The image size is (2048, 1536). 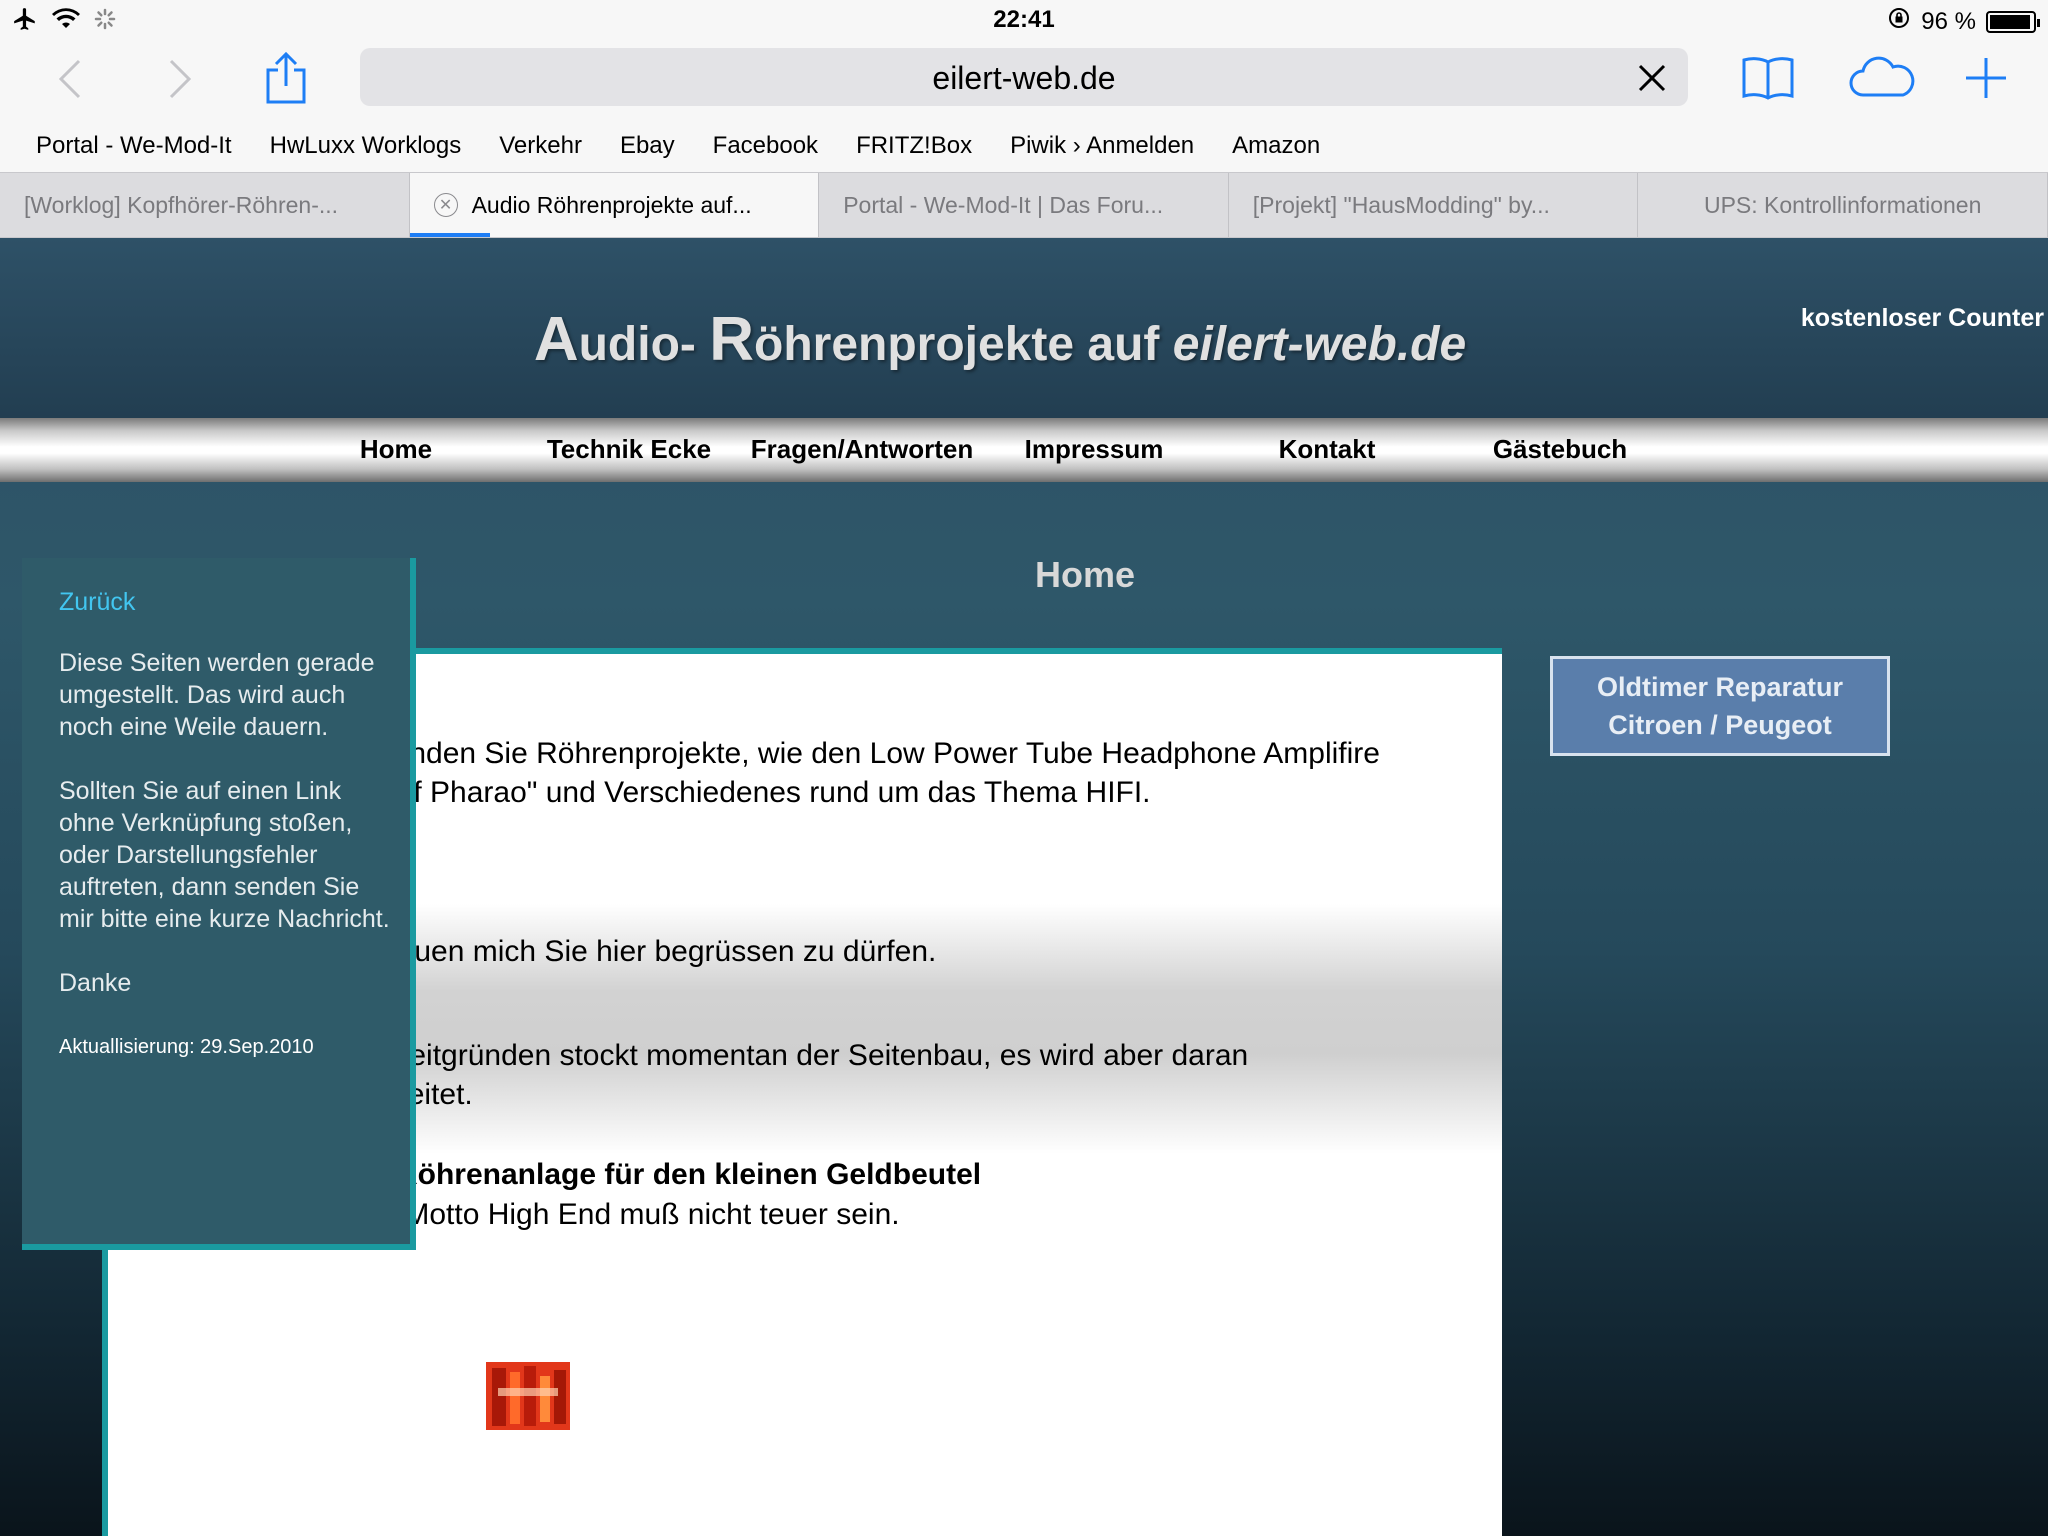 I want to click on address-bar: eilert-web.de, so click(x=1024, y=77).